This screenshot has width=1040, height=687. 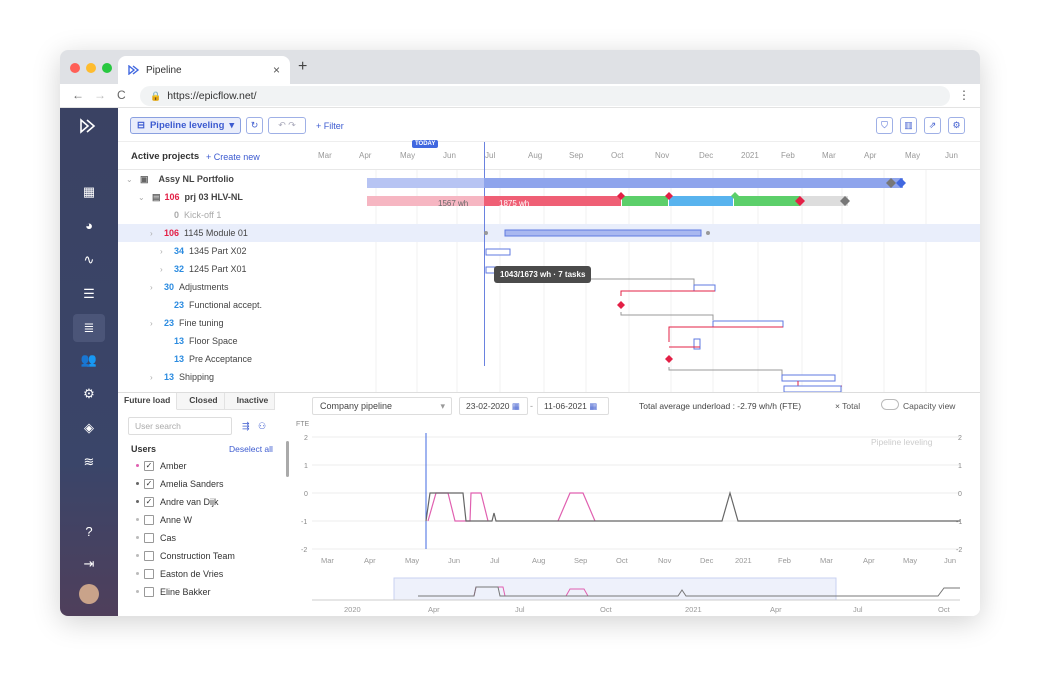 What do you see at coordinates (576, 155) in the screenshot?
I see `month-label: Sep` at bounding box center [576, 155].